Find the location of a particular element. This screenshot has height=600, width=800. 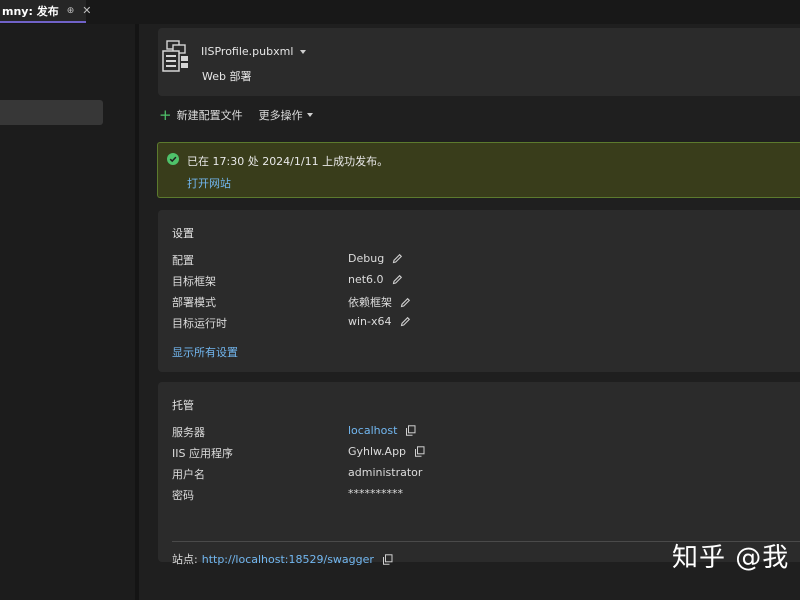

setting-value: win-x64 is located at coordinates (370, 321).